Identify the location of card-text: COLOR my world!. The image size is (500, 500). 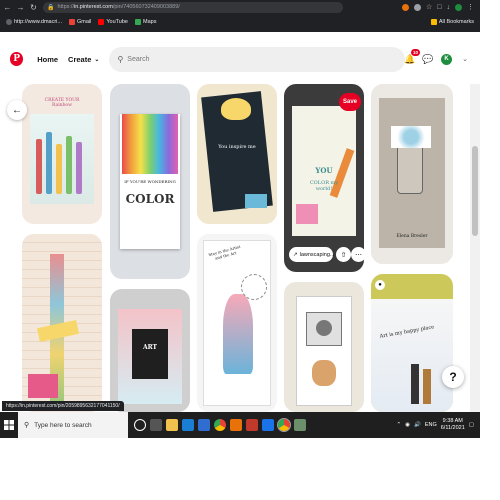
(324, 186).